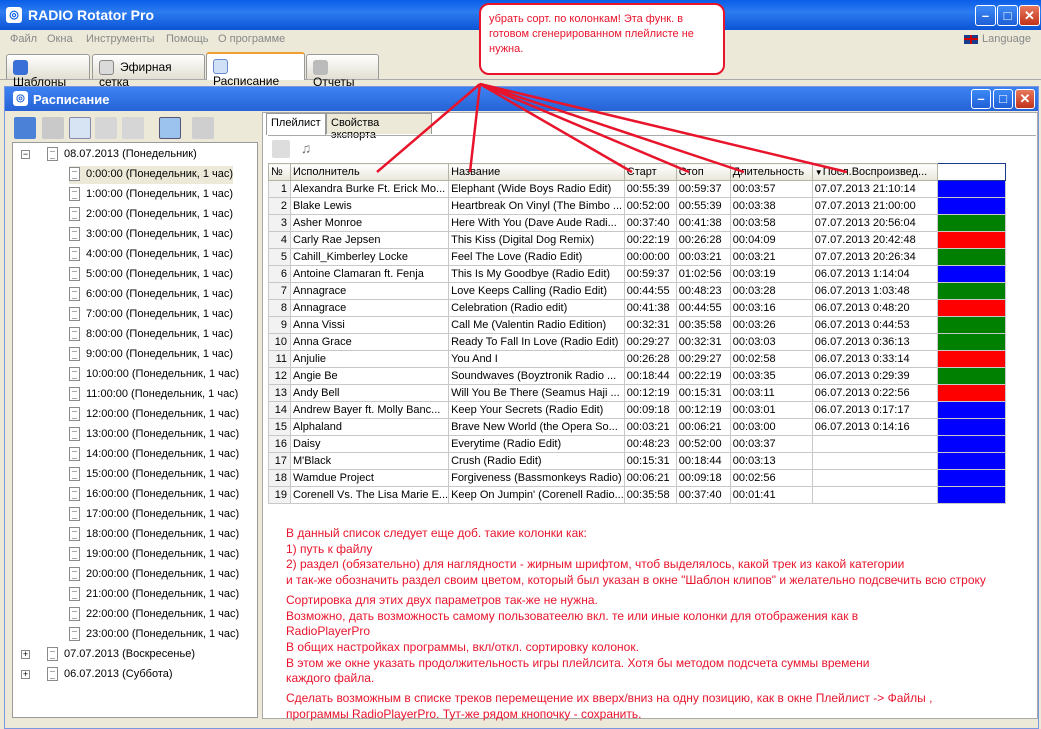  I want to click on tree-node-hour: 18:00:00 (Понедельник, 1 час), so click(154, 535).